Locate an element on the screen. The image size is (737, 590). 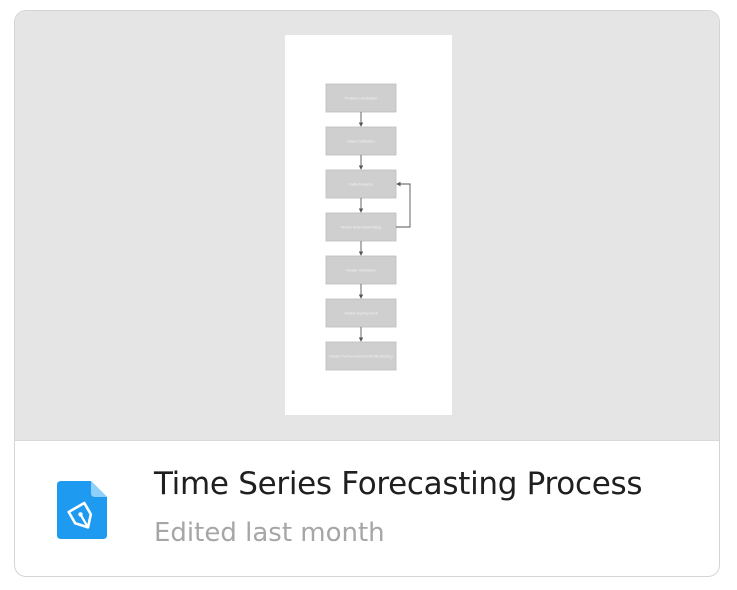
edited-timestamp: Edited last month is located at coordinates (269, 533).